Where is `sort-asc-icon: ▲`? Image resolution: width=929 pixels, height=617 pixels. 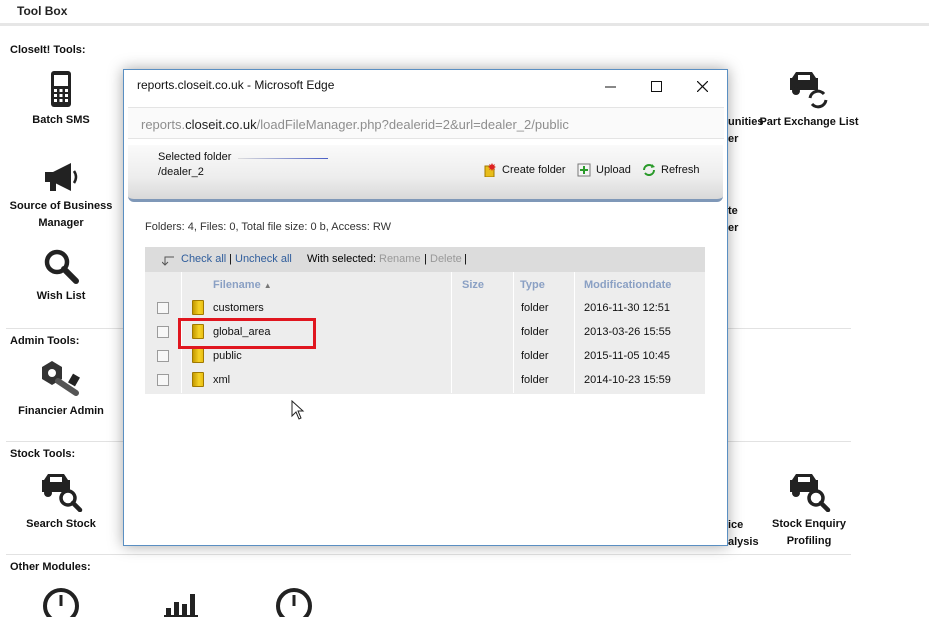 sort-asc-icon: ▲ is located at coordinates (267, 285).